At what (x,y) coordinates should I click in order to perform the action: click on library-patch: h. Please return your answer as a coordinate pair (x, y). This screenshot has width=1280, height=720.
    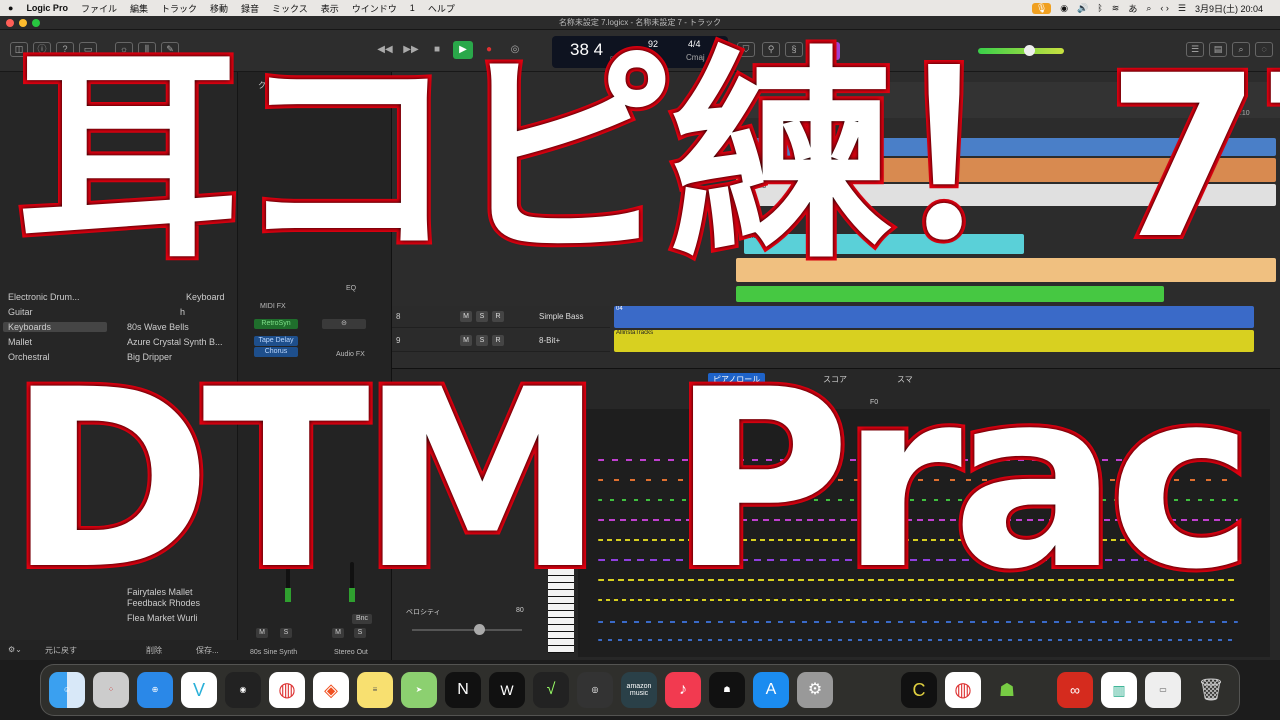
    Looking at the image, I should click on (182, 312).